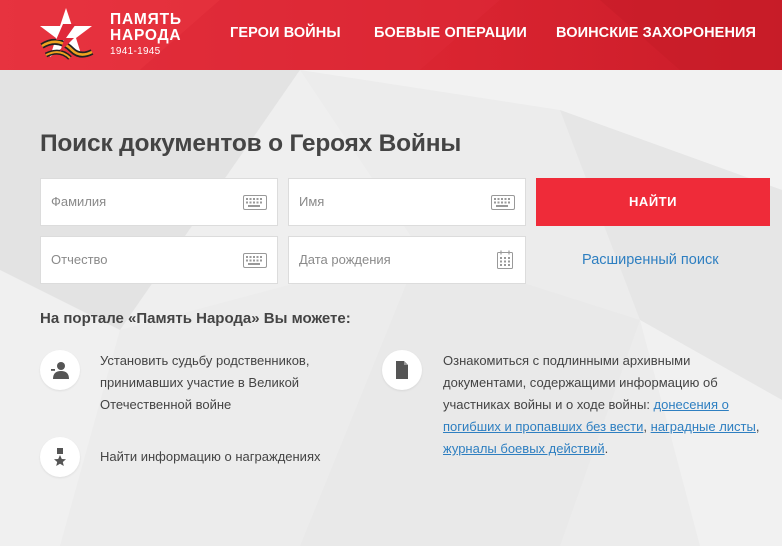  Describe the element at coordinates (450, 33) in the screenshot. I see `nav-operations: БОЕВЫЕ ОПЕРАЦИИ` at that location.